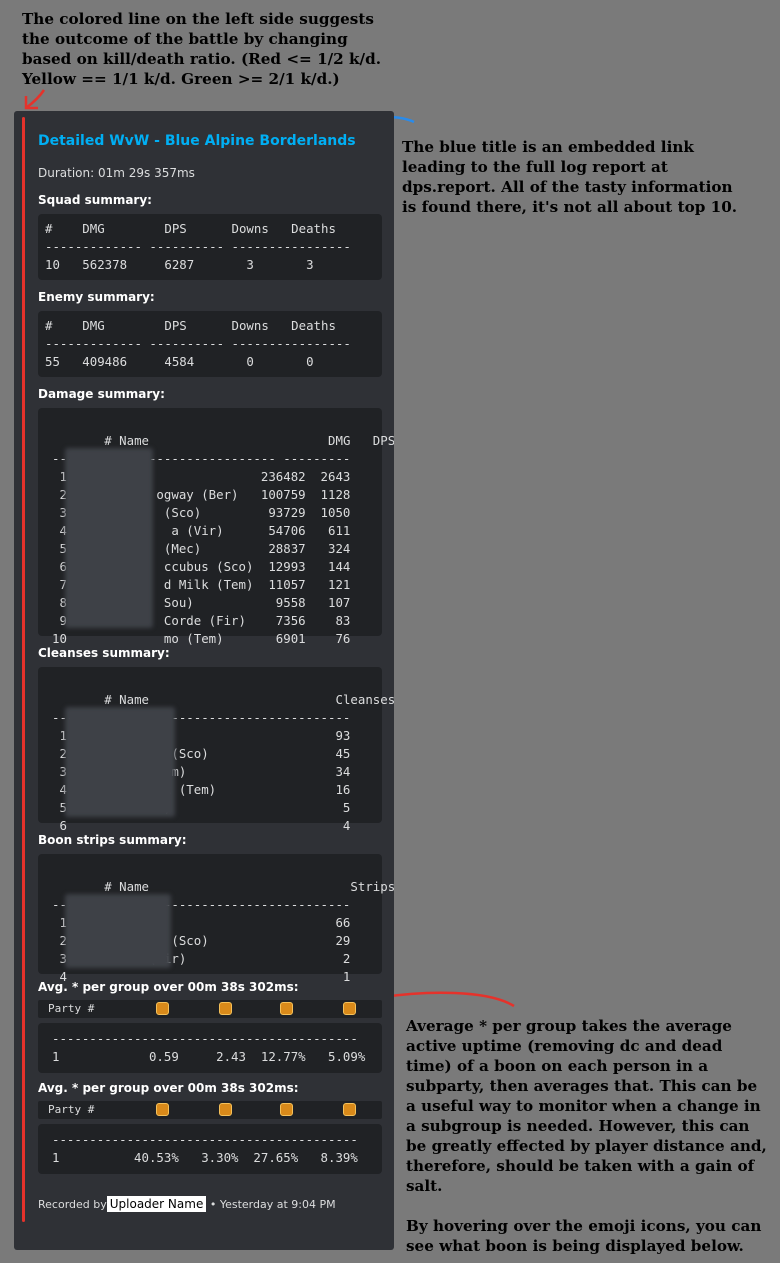  I want to click on fury-boon-icon, so click(225, 1008).